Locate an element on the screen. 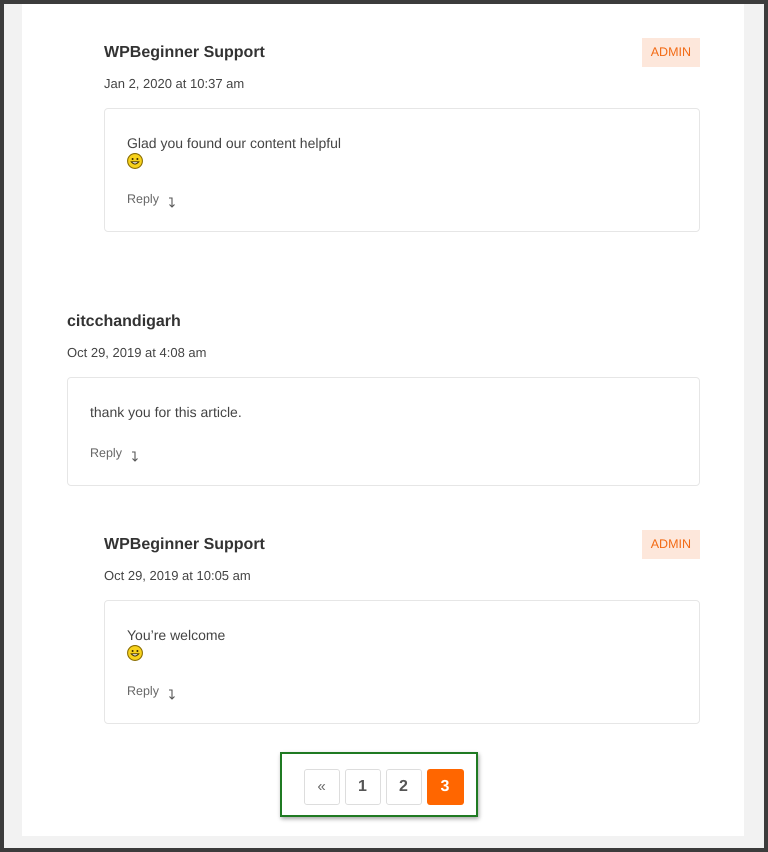 This screenshot has height=852, width=768. comment-date: Oct 29, 2019 at 10:05 am is located at coordinates (177, 576).